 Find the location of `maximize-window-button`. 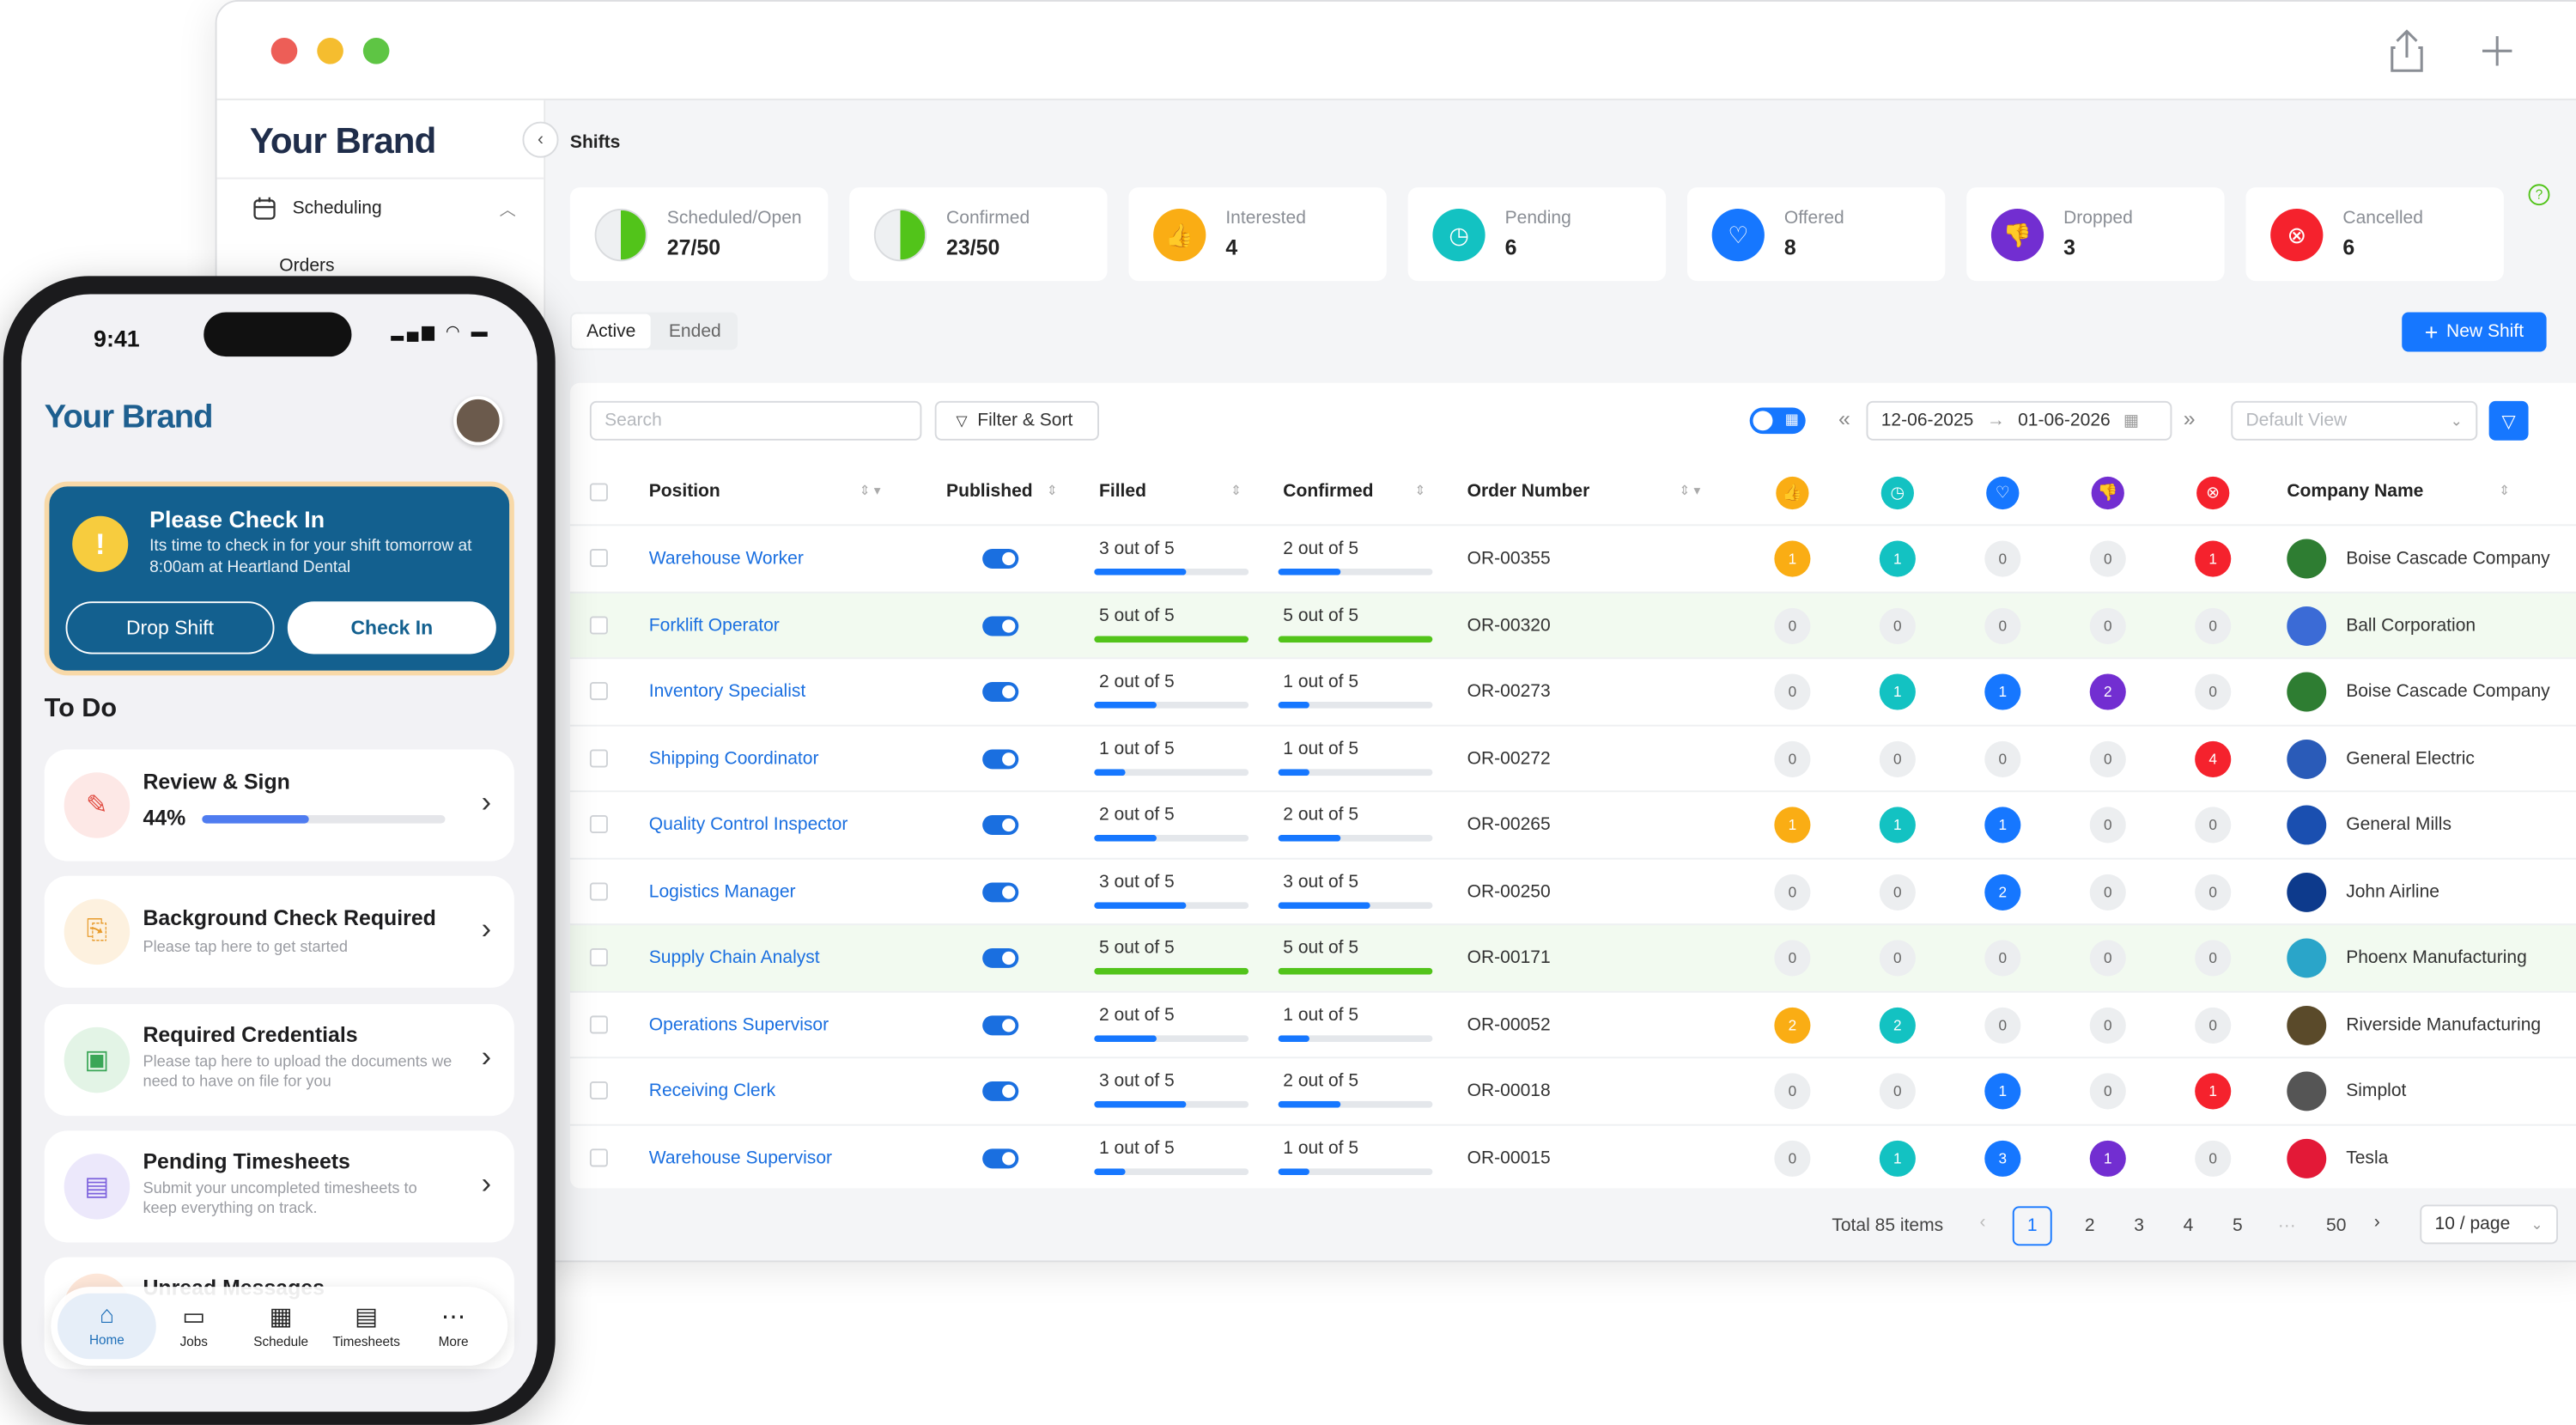

maximize-window-button is located at coordinates (376, 51).